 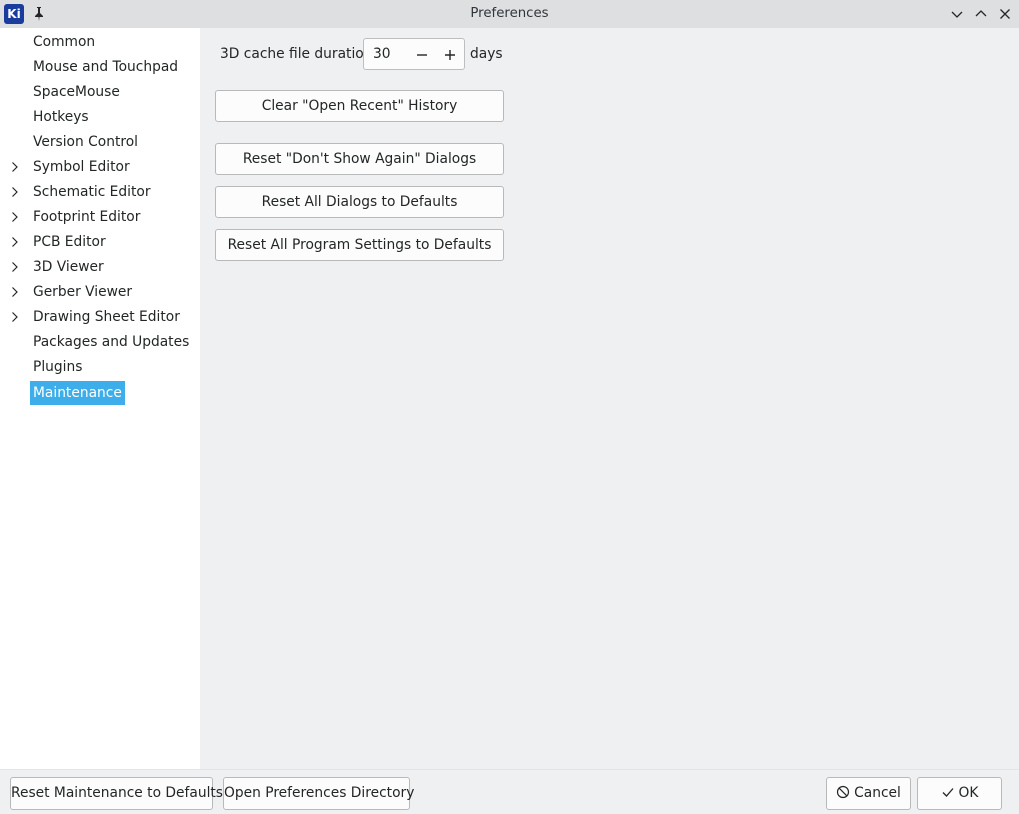 I want to click on sidebar-item-label: Version Control, so click(x=85, y=142).